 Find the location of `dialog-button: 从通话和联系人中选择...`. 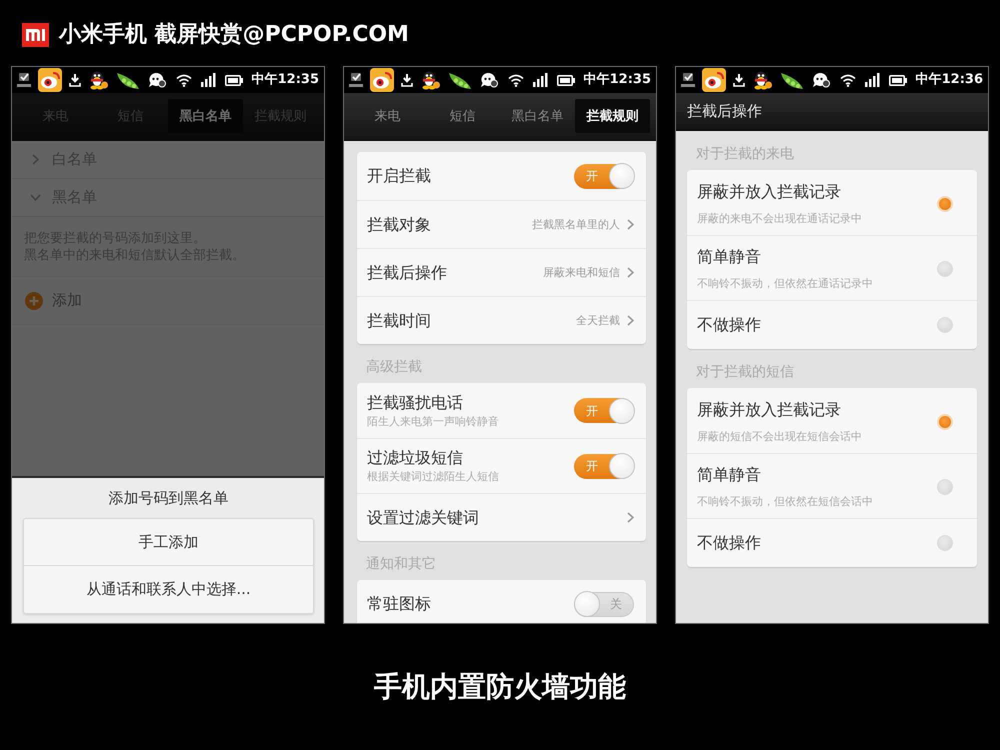

dialog-button: 从通话和联系人中选择... is located at coordinates (168, 590).